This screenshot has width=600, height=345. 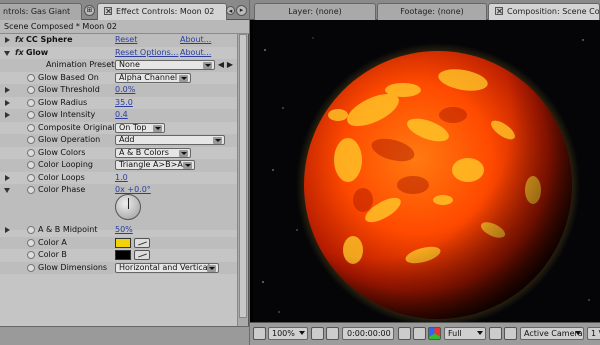 I want to click on tab-composition: Composition: Scene Composed, so click(x=544, y=11).